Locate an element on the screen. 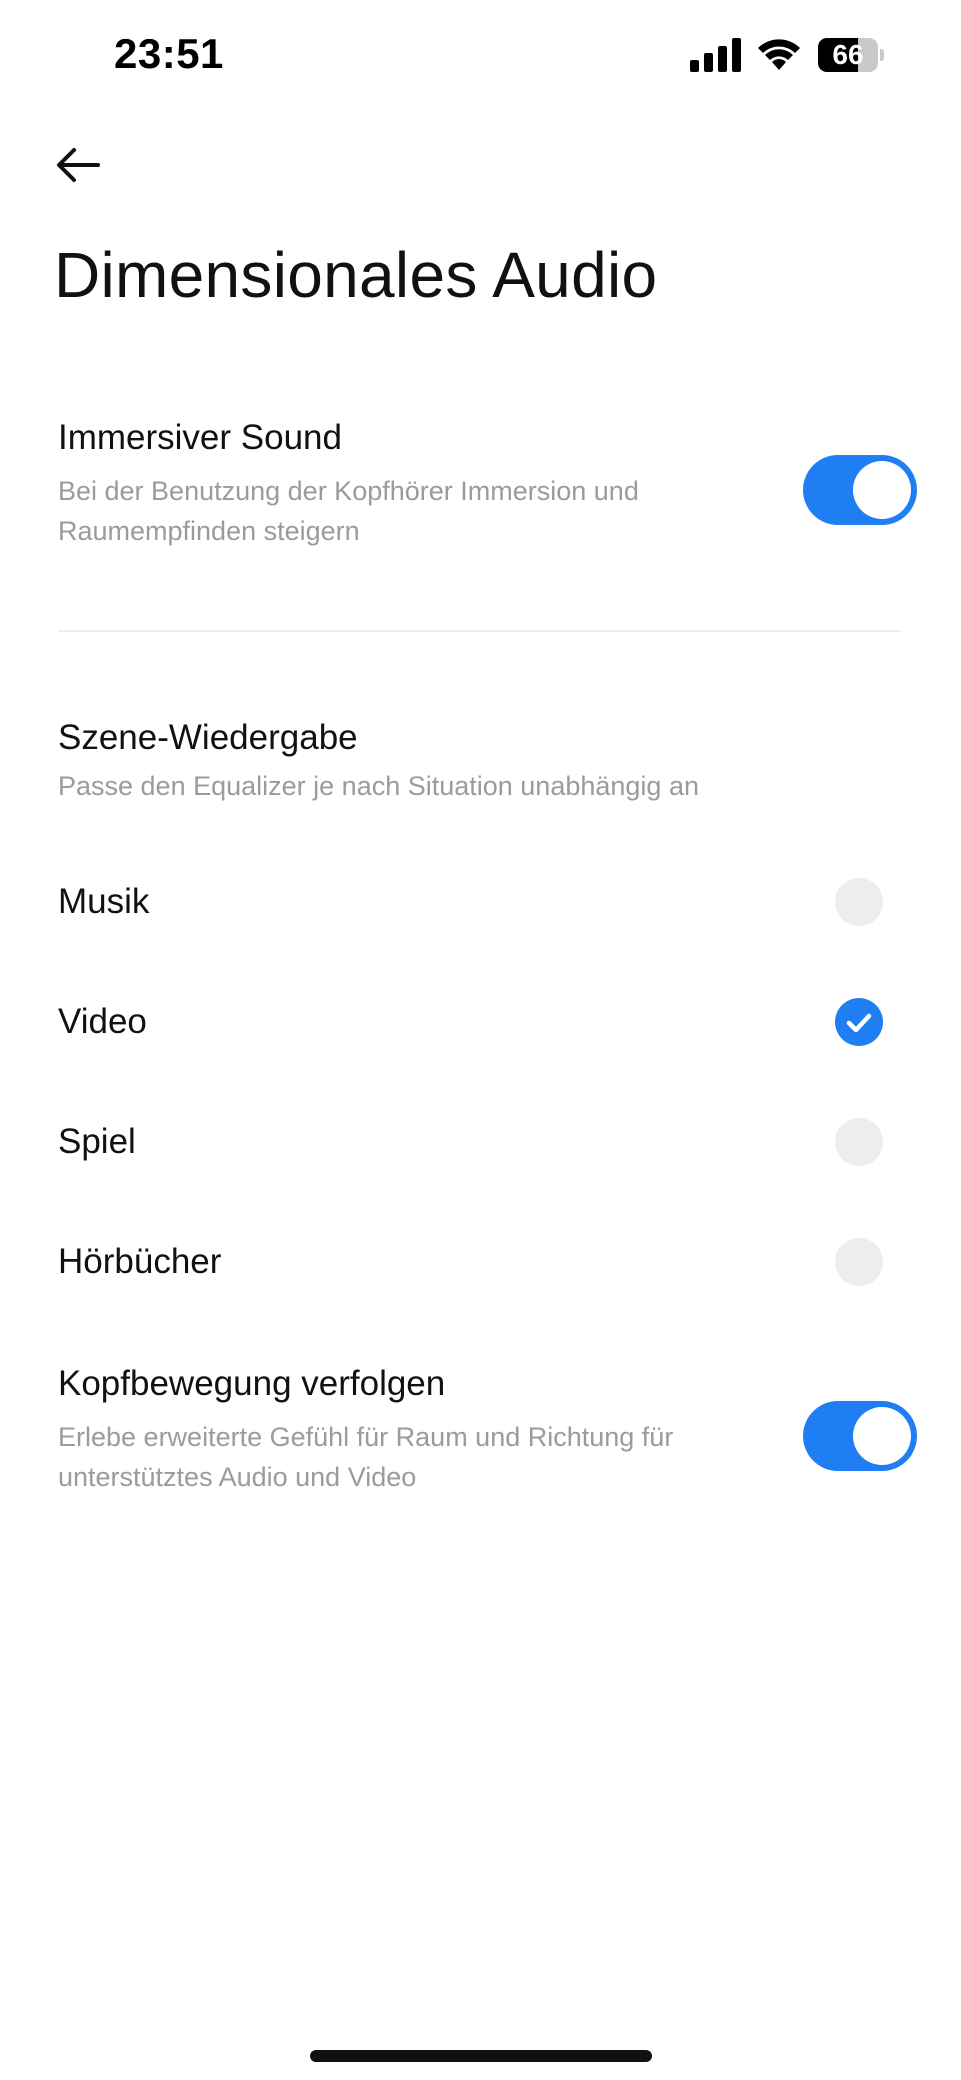 The height and width of the screenshot is (2080, 961). scene-option-label: Musik is located at coordinates (104, 901).